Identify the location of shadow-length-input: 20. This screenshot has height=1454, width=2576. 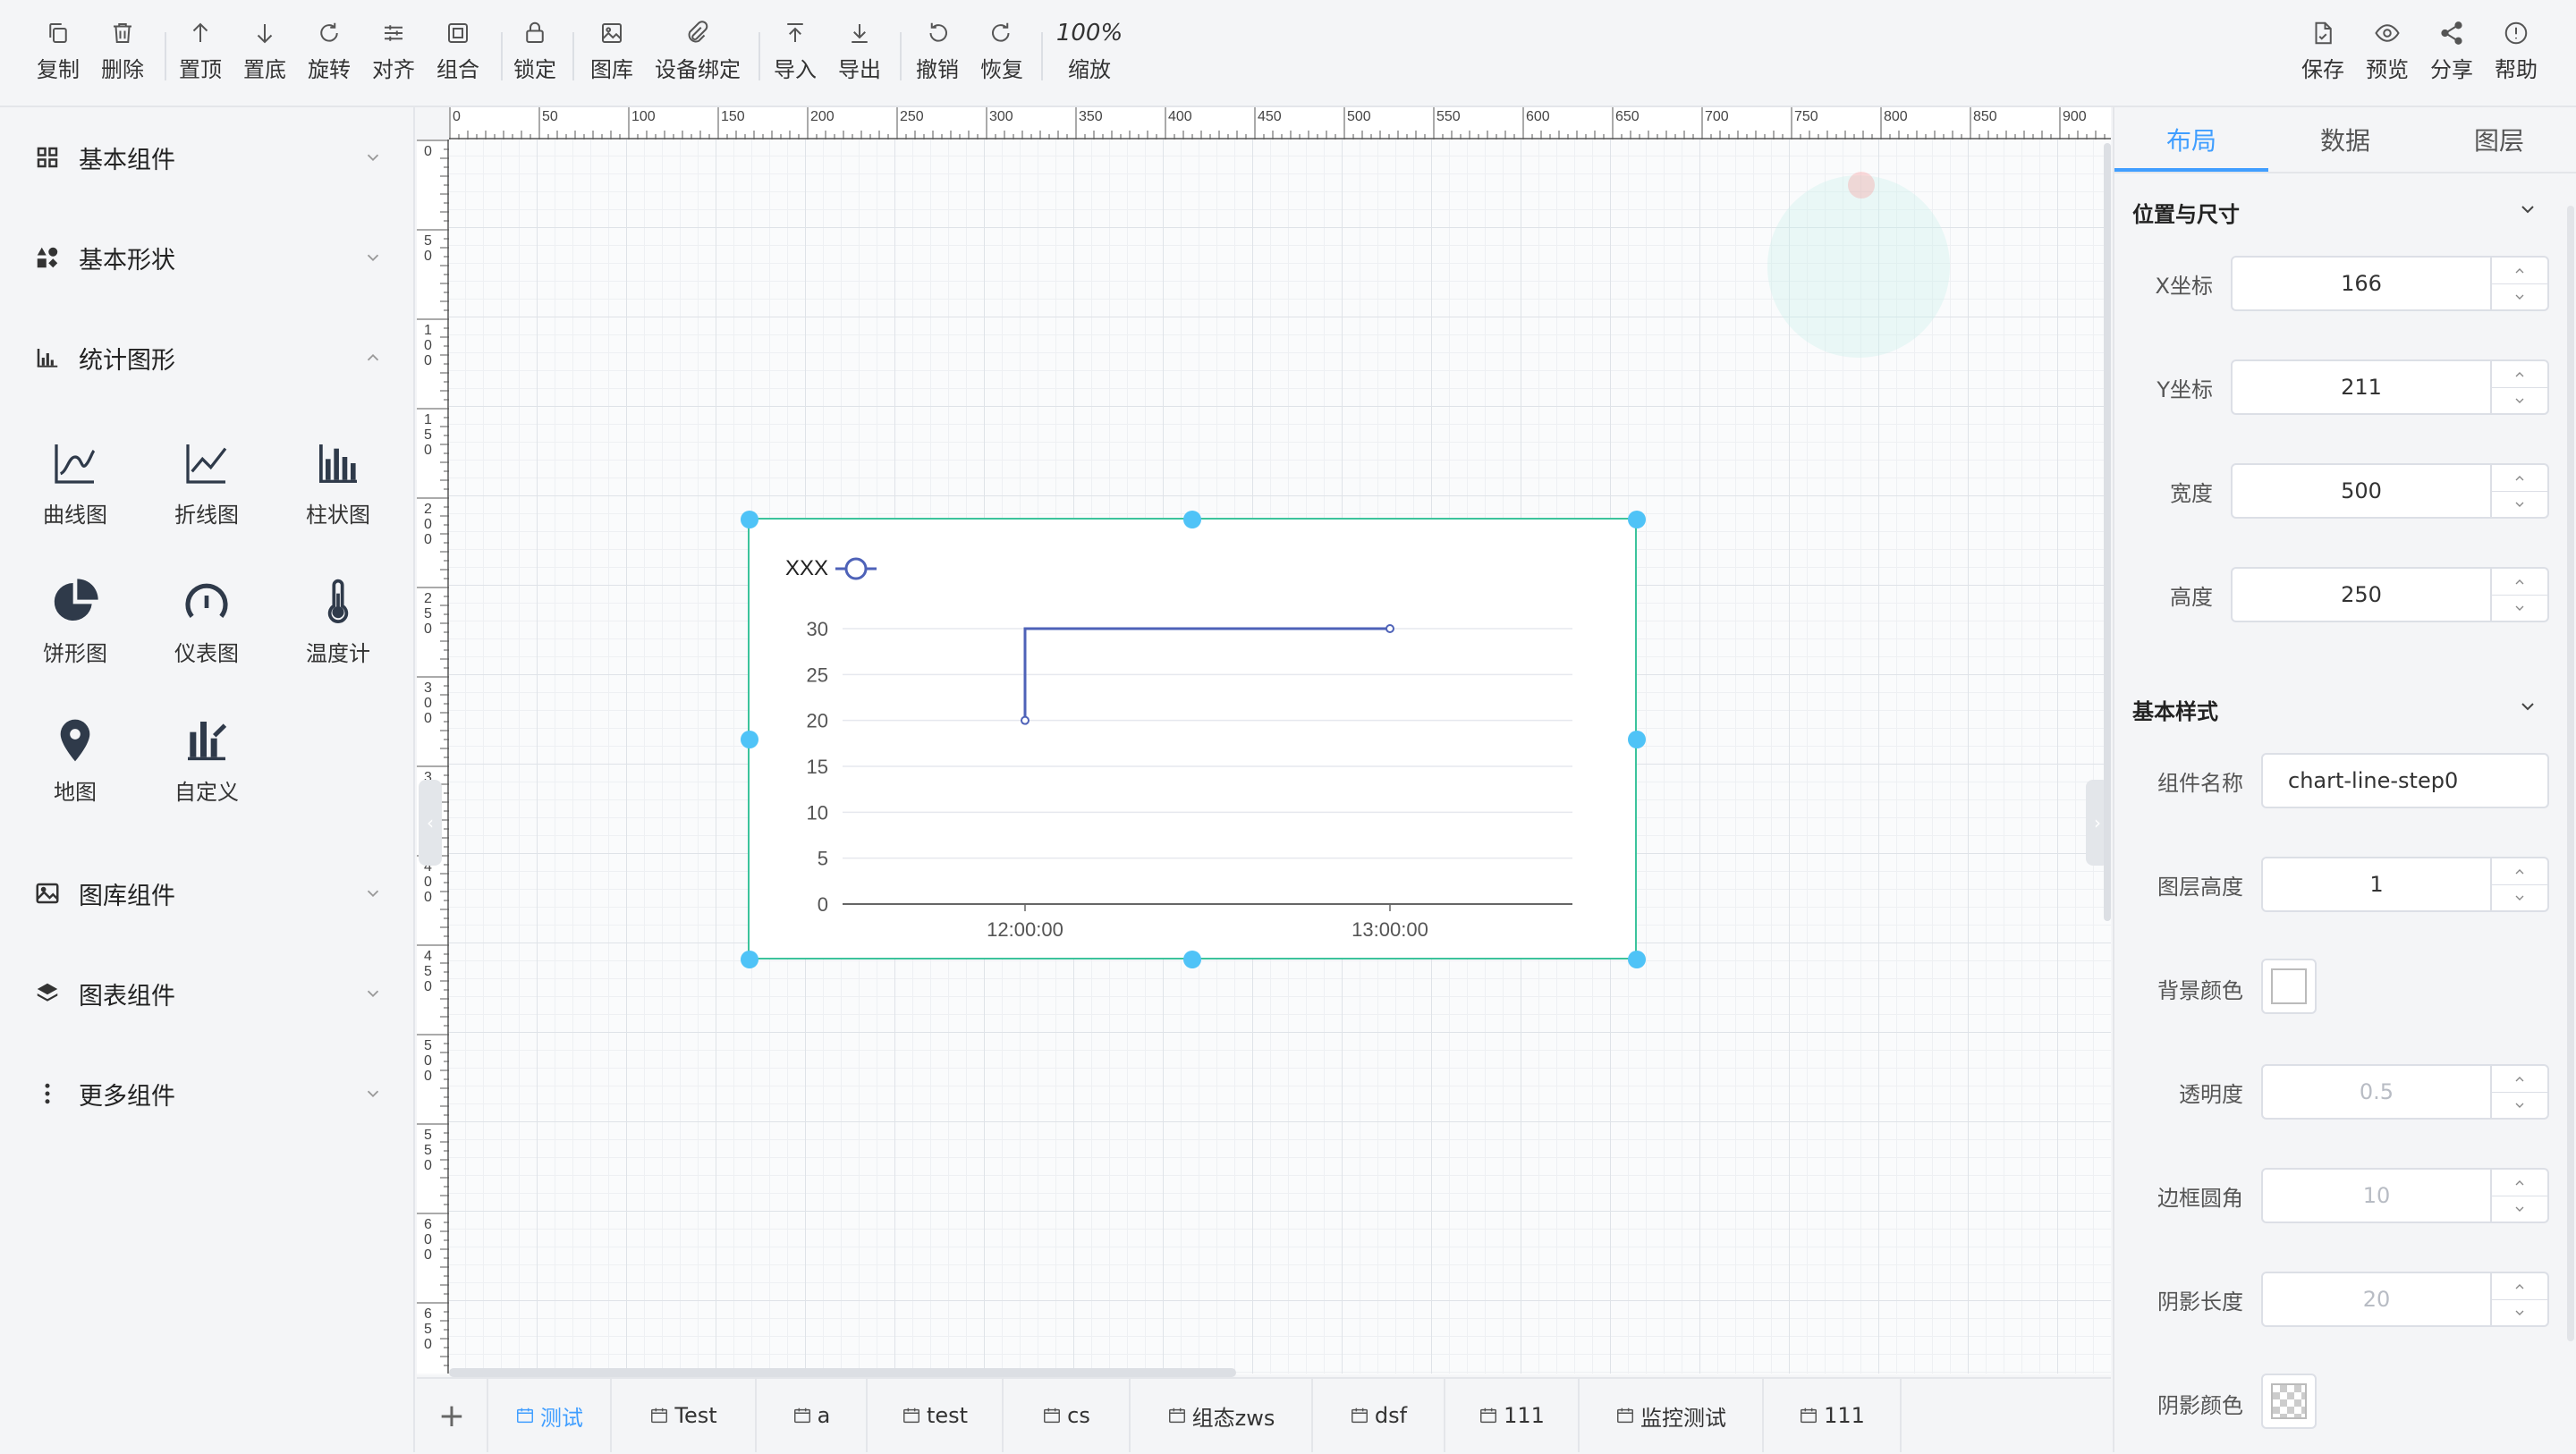
(2405, 1300).